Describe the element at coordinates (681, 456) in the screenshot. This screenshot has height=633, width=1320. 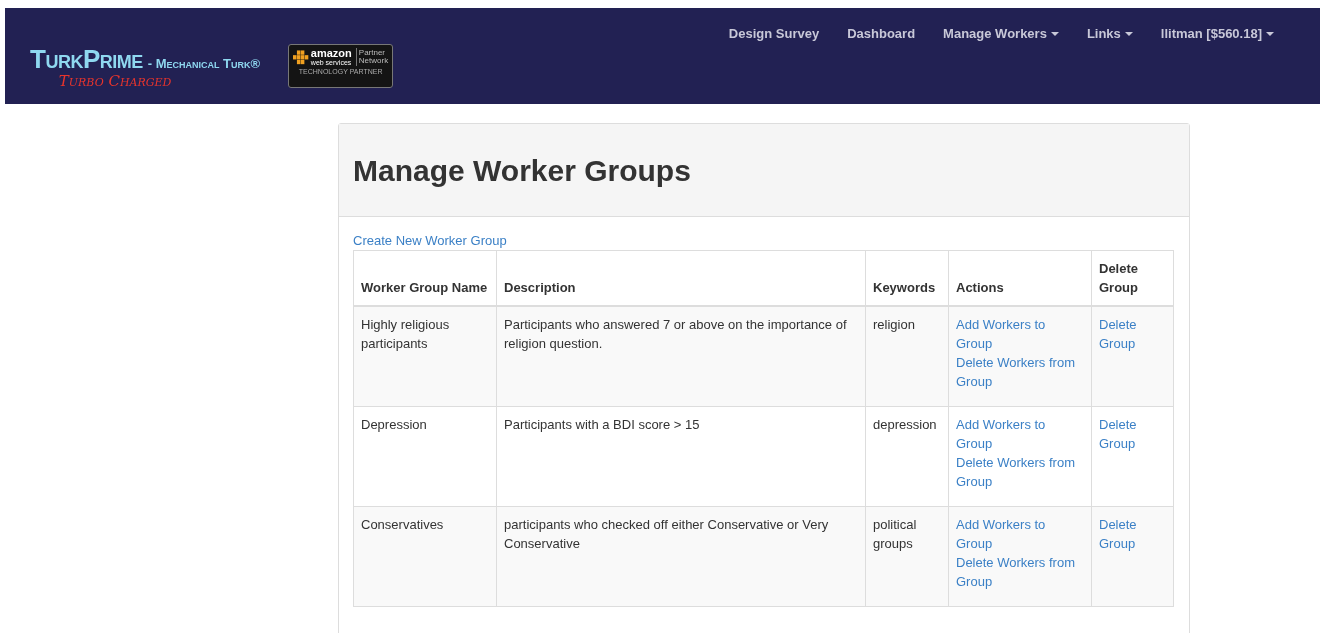
I see `table-cell: Participants with a BDI score > 15` at that location.